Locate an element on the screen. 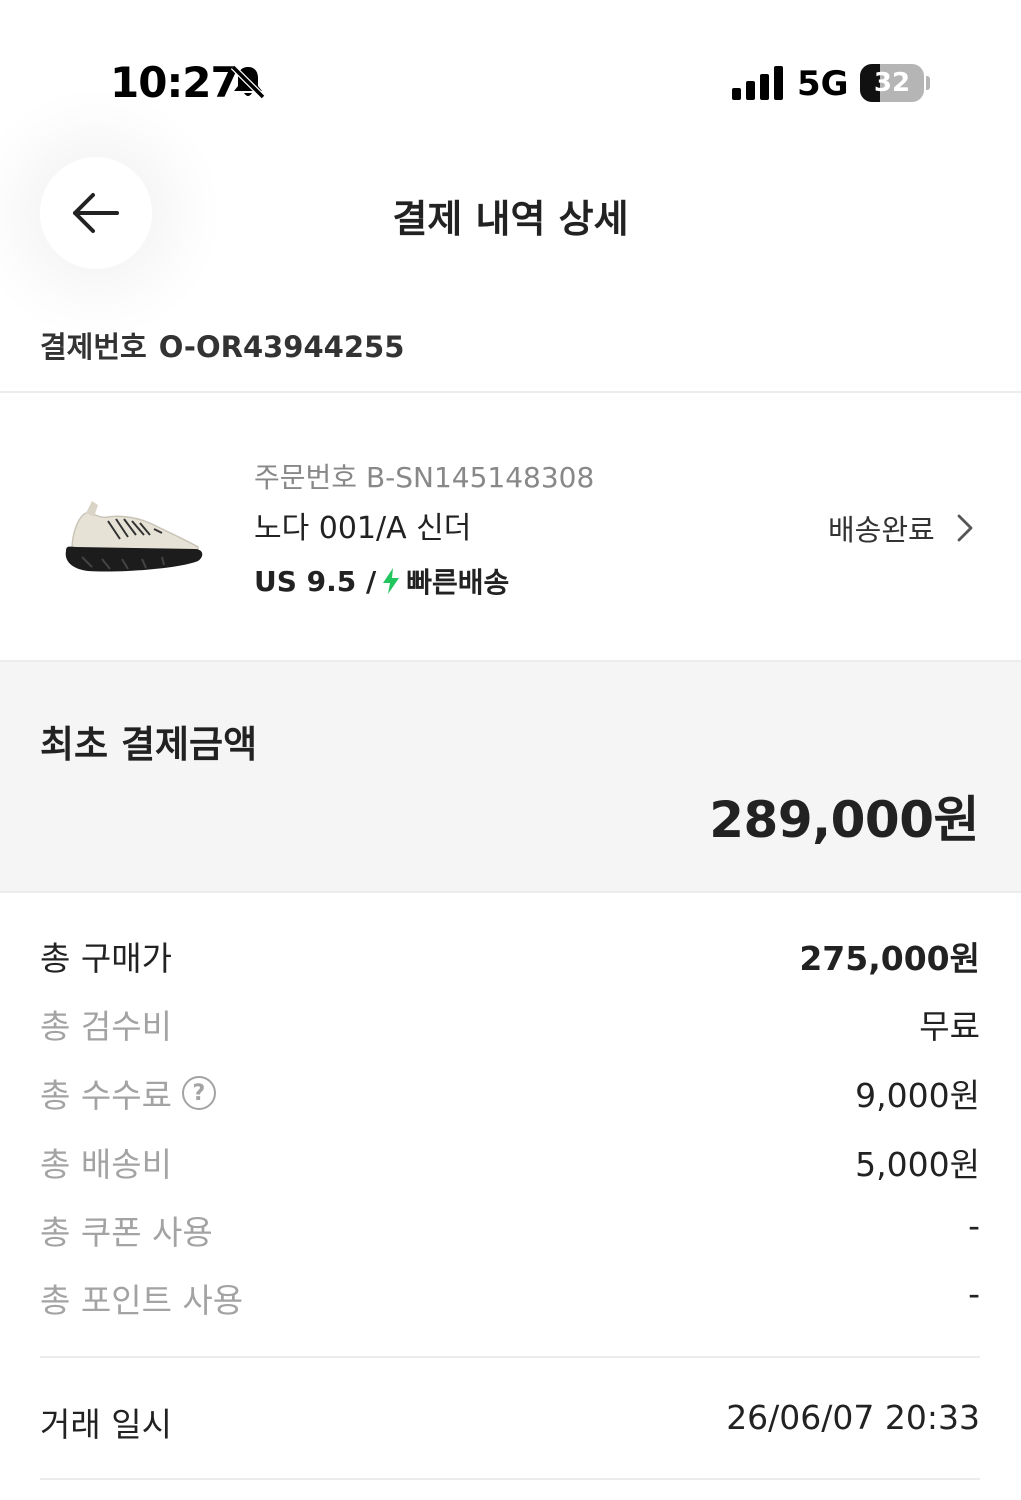  points-value: - is located at coordinates (974, 1293).